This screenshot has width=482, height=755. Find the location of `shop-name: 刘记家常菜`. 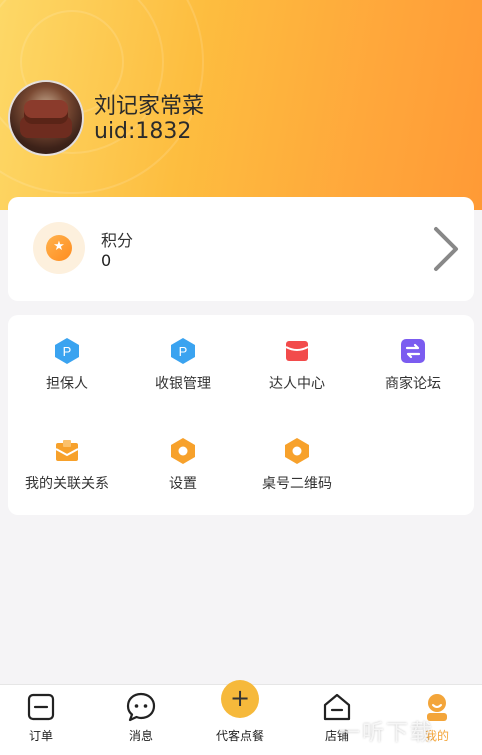

shop-name: 刘记家常菜 is located at coordinates (149, 106).